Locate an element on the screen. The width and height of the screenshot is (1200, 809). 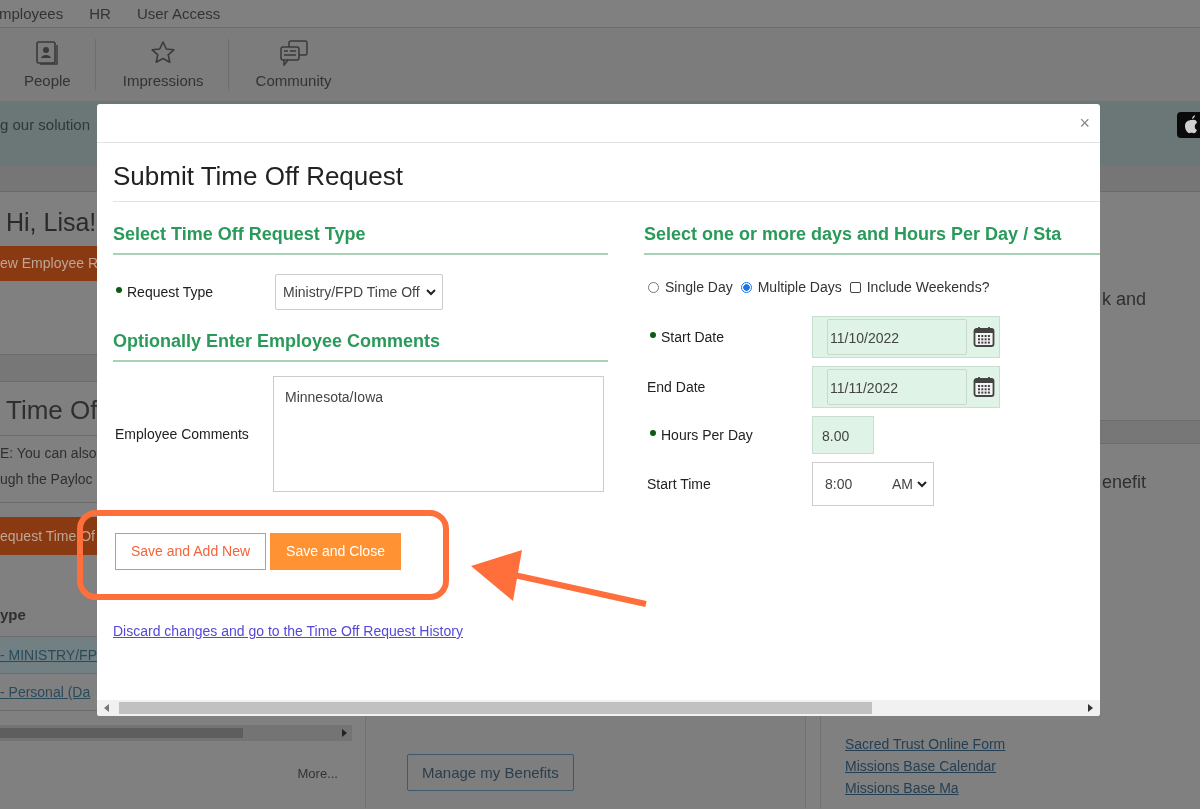
toolbar-button: Impressions is located at coordinates (163, 64).